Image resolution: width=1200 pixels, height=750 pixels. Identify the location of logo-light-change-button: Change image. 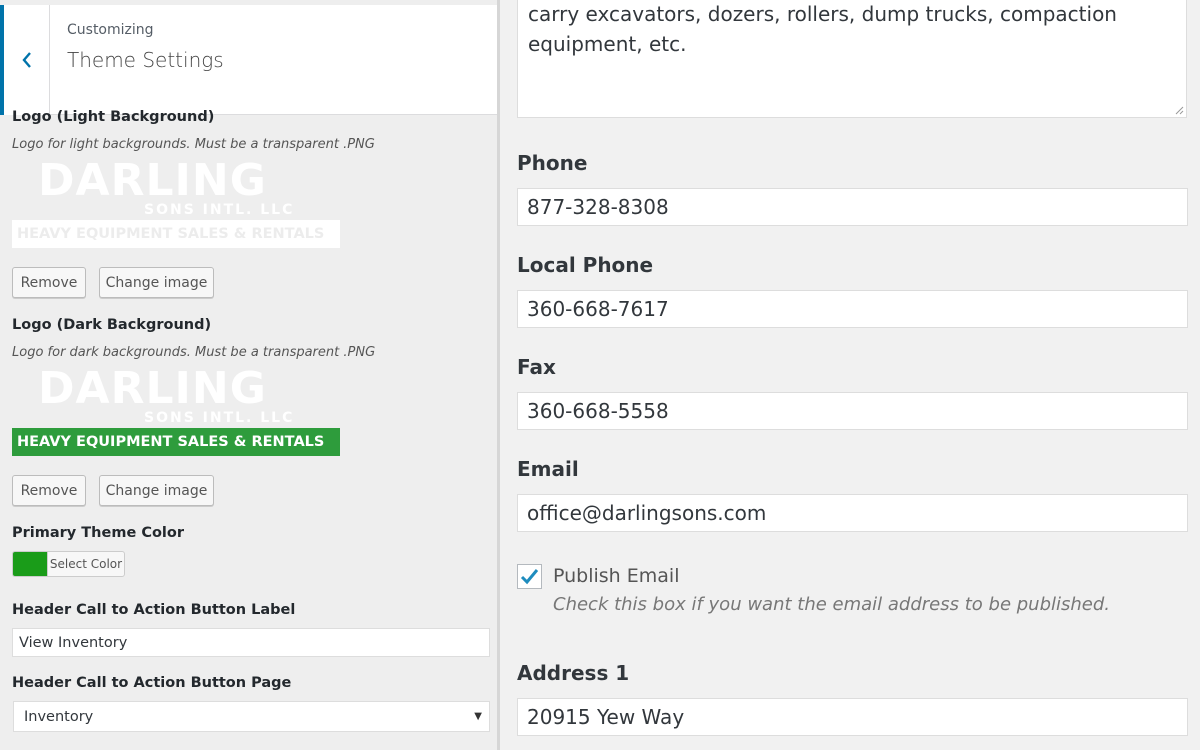
(156, 282).